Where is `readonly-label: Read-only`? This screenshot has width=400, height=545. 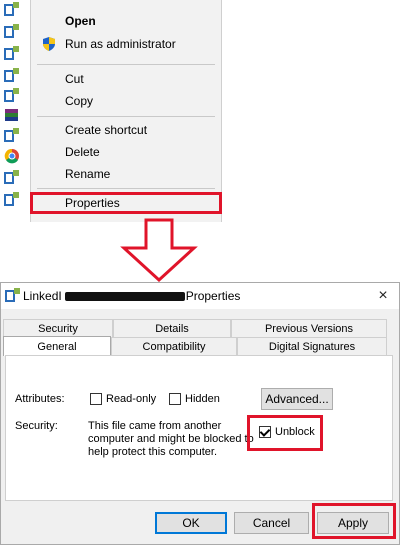
readonly-label: Read-only is located at coordinates (131, 399).